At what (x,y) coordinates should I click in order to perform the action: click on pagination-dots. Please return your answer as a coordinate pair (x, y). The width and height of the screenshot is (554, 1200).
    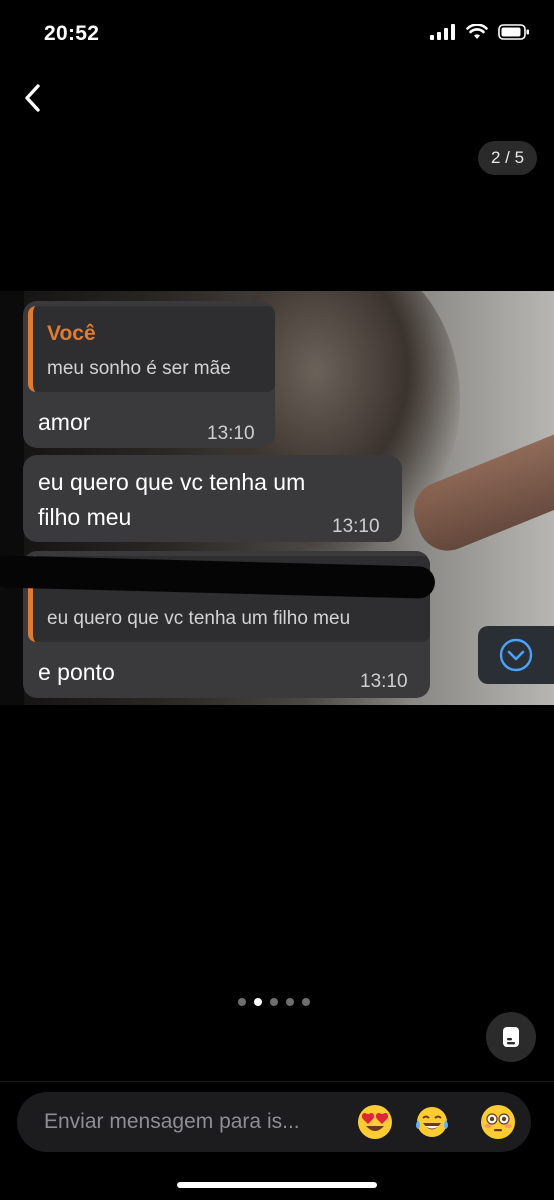
    Looking at the image, I should click on (274, 1002).